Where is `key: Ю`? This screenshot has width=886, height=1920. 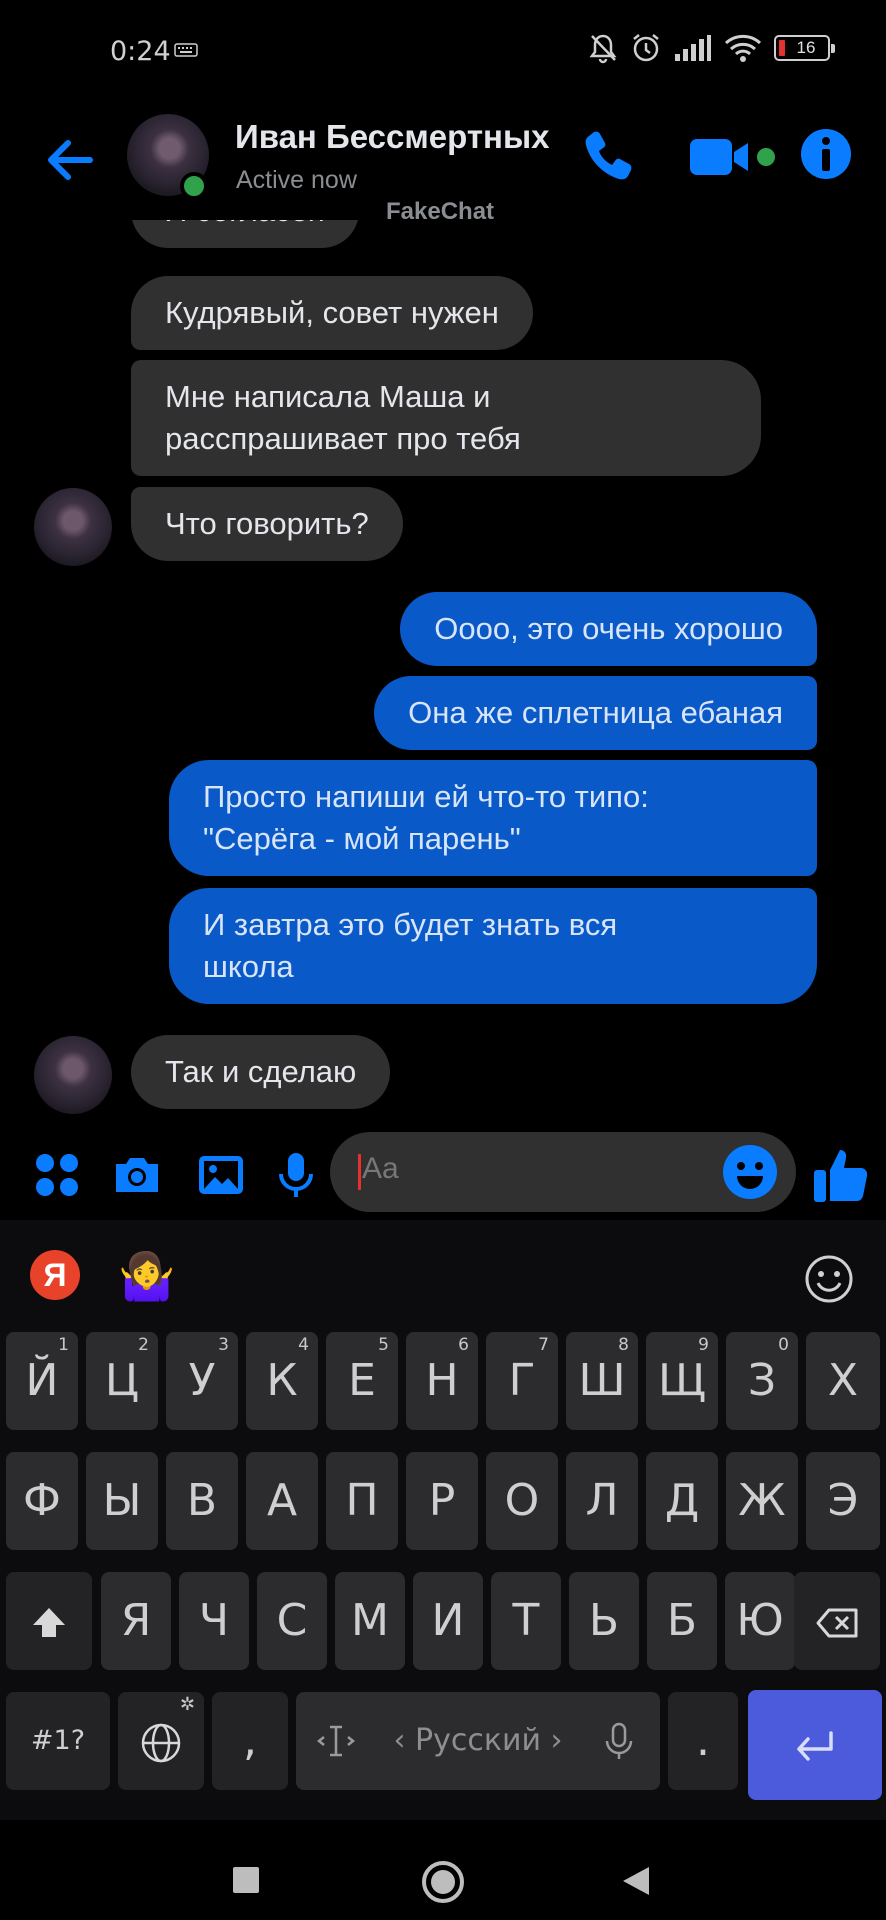 key: Ю is located at coordinates (760, 1621).